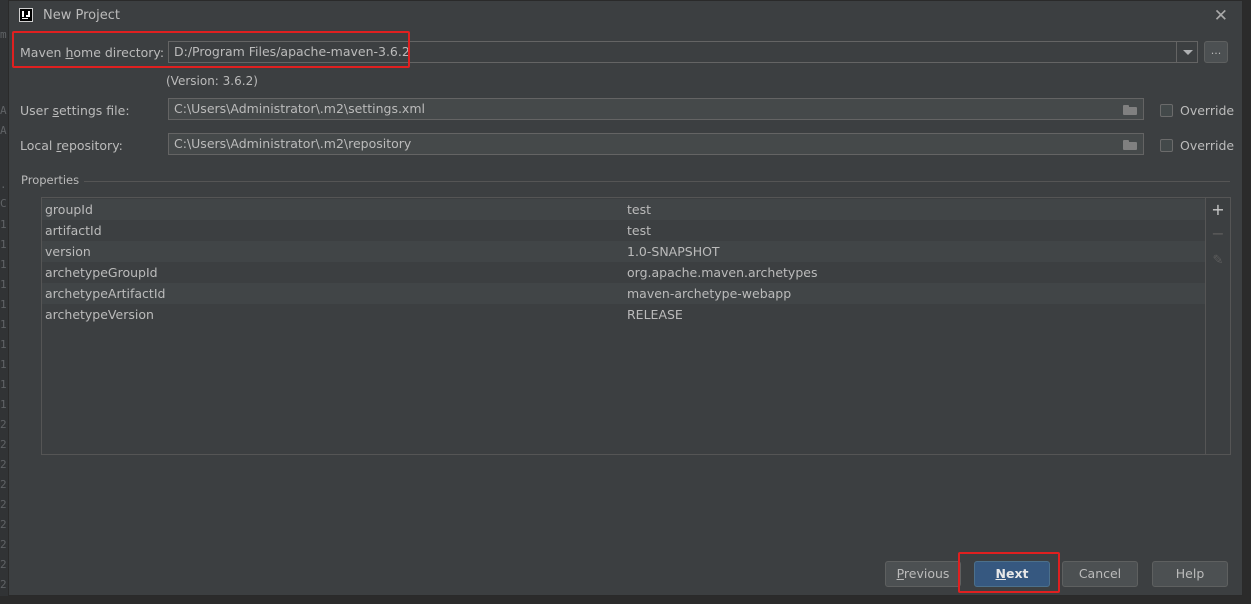  I want to click on local-repository-override-checkbox, so click(1166, 145).